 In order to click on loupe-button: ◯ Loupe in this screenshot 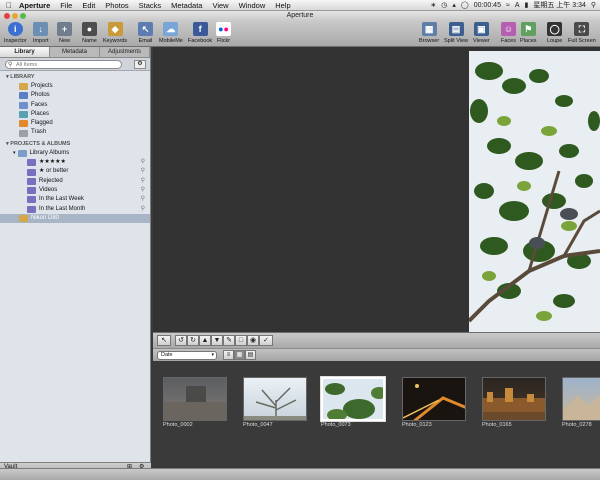, I will do `click(554, 33)`.